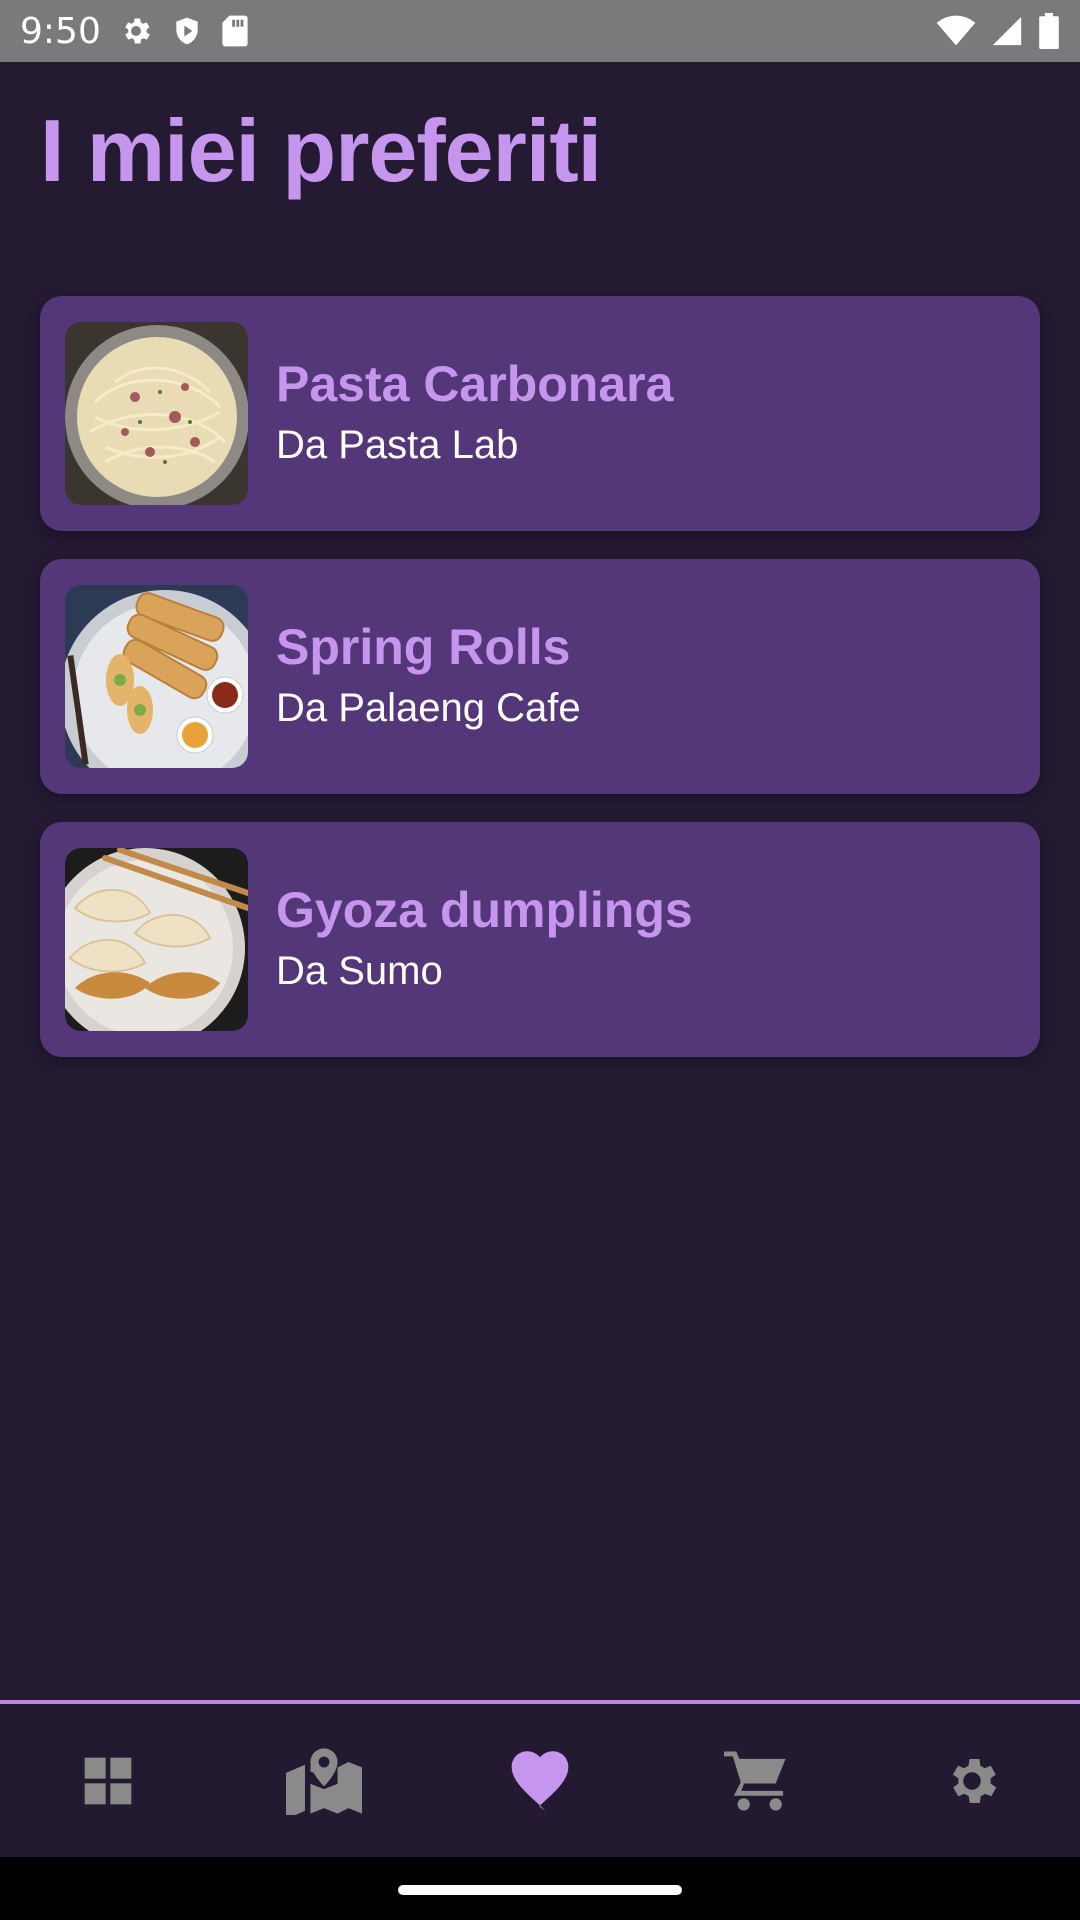  I want to click on home-gesture-handle, so click(540, 1890).